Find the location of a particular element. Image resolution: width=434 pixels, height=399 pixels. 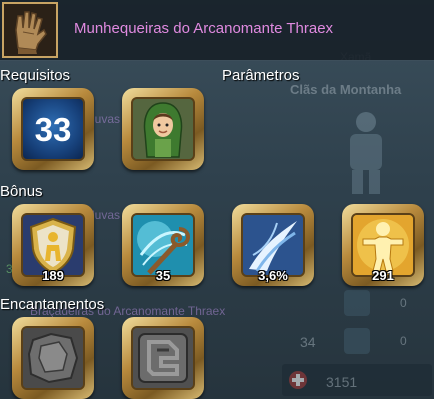

golden-figure-icon is located at coordinates (383, 245).